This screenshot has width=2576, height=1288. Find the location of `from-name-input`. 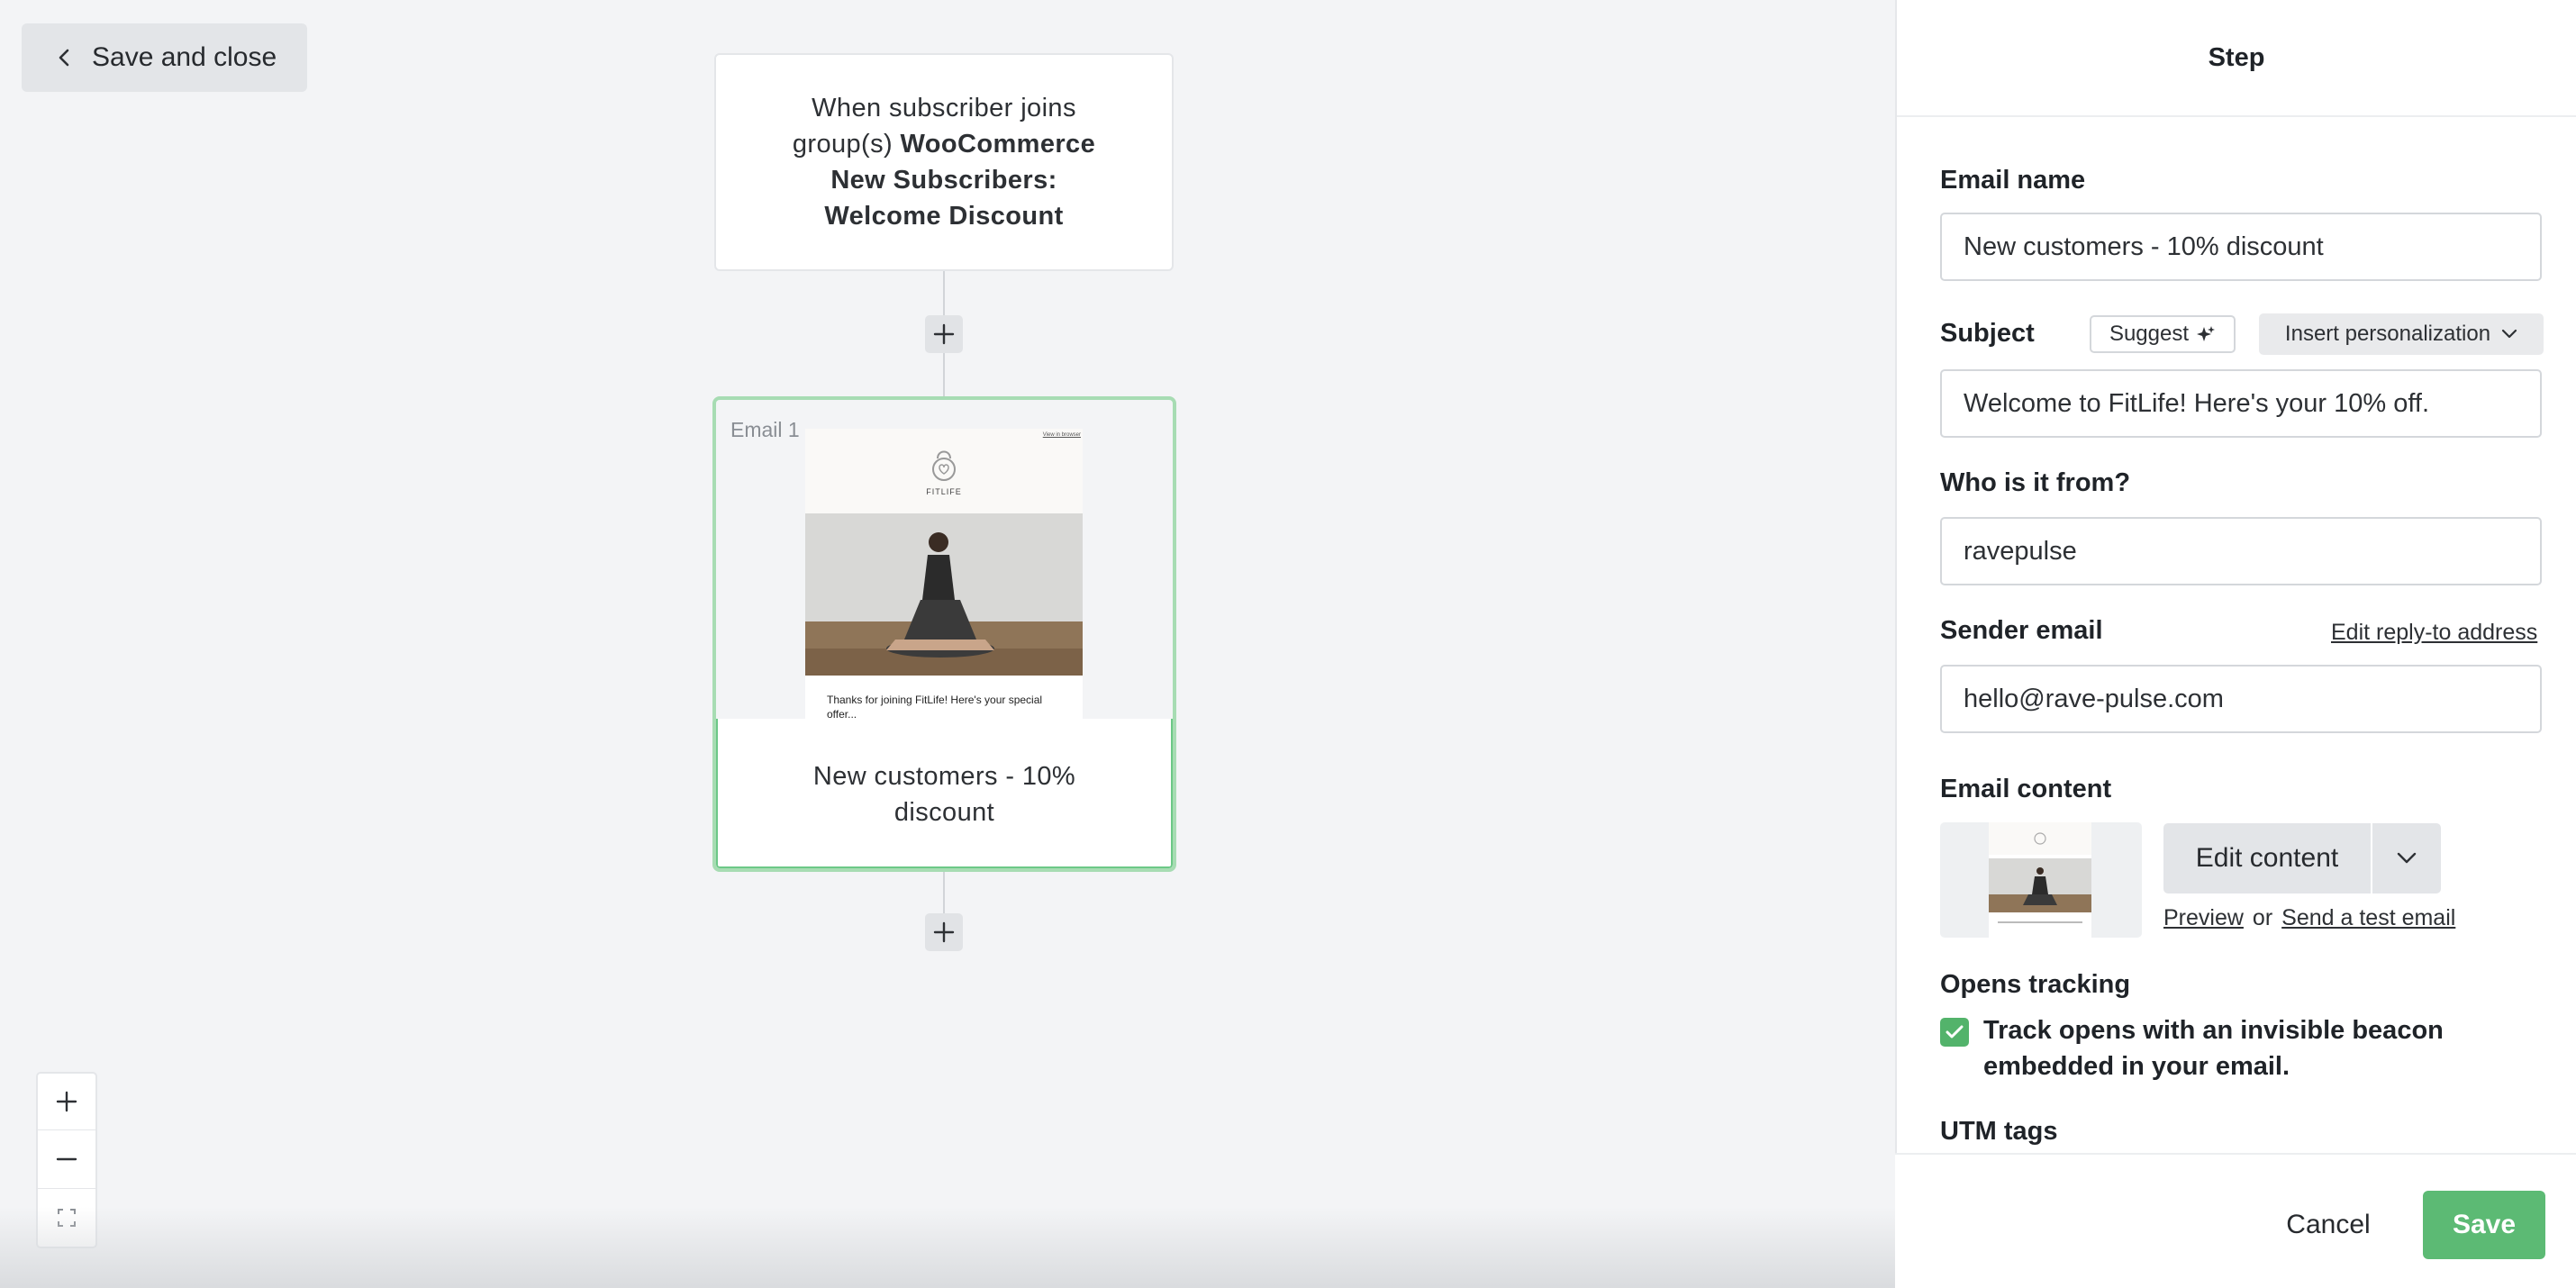

from-name-input is located at coordinates (2241, 551).